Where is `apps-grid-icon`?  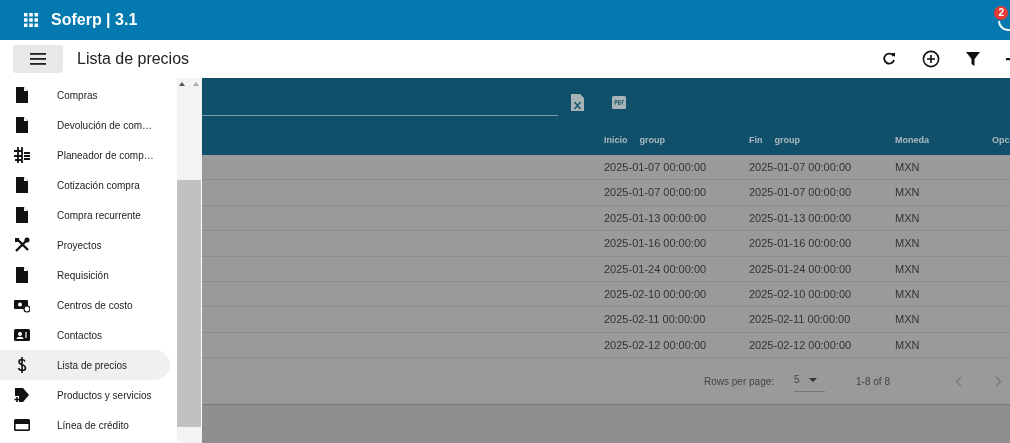 apps-grid-icon is located at coordinates (31, 20).